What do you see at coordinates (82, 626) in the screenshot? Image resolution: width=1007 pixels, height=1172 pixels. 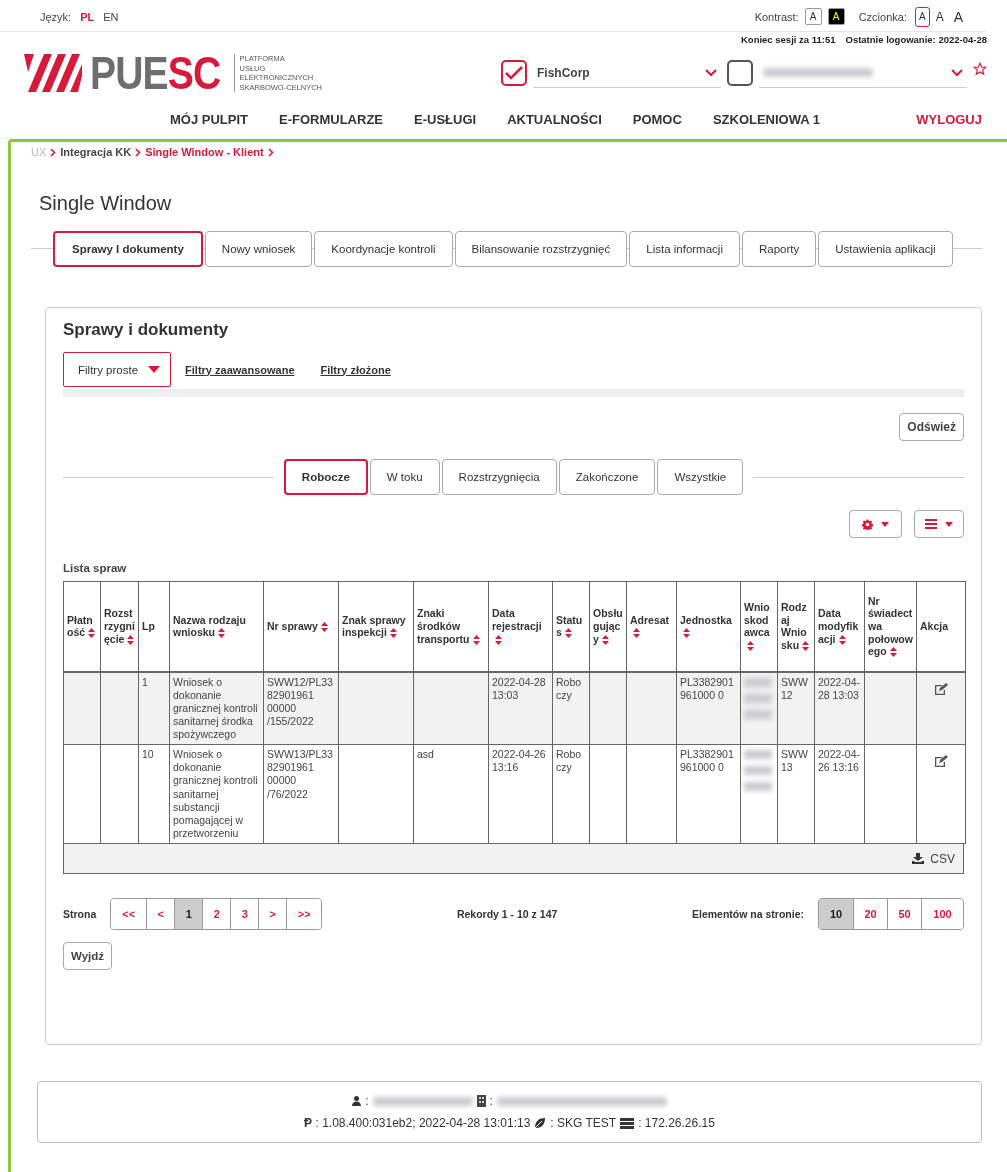 I see `column-header: Płatność` at bounding box center [82, 626].